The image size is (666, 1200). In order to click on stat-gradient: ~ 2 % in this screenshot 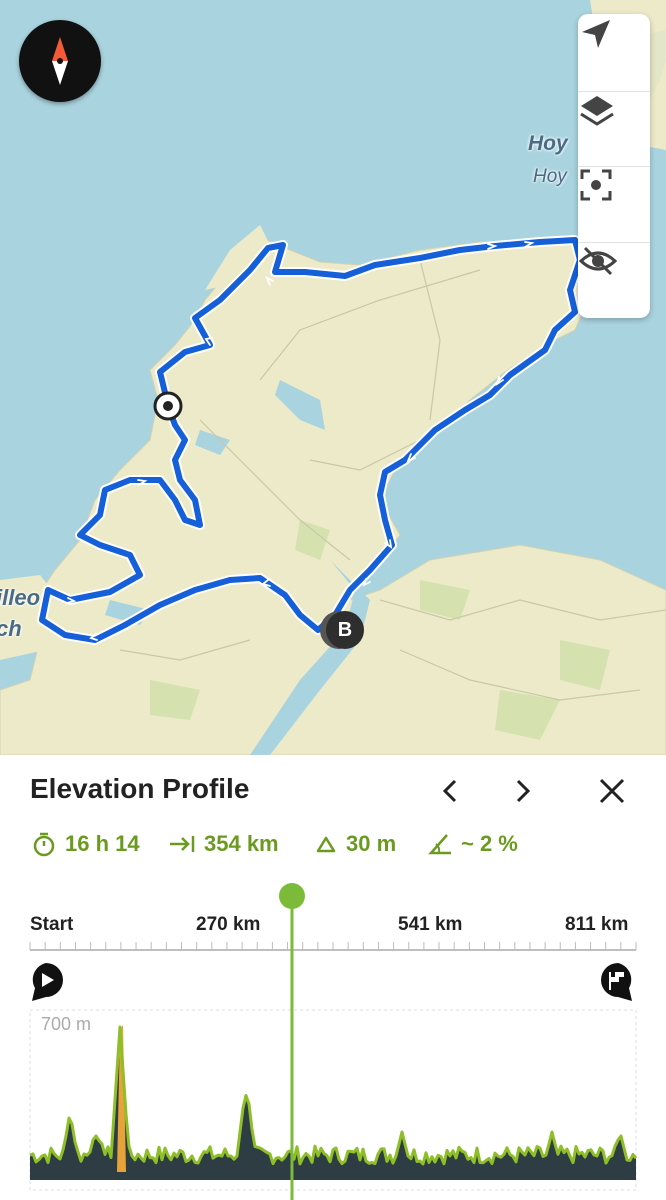, I will do `click(472, 844)`.